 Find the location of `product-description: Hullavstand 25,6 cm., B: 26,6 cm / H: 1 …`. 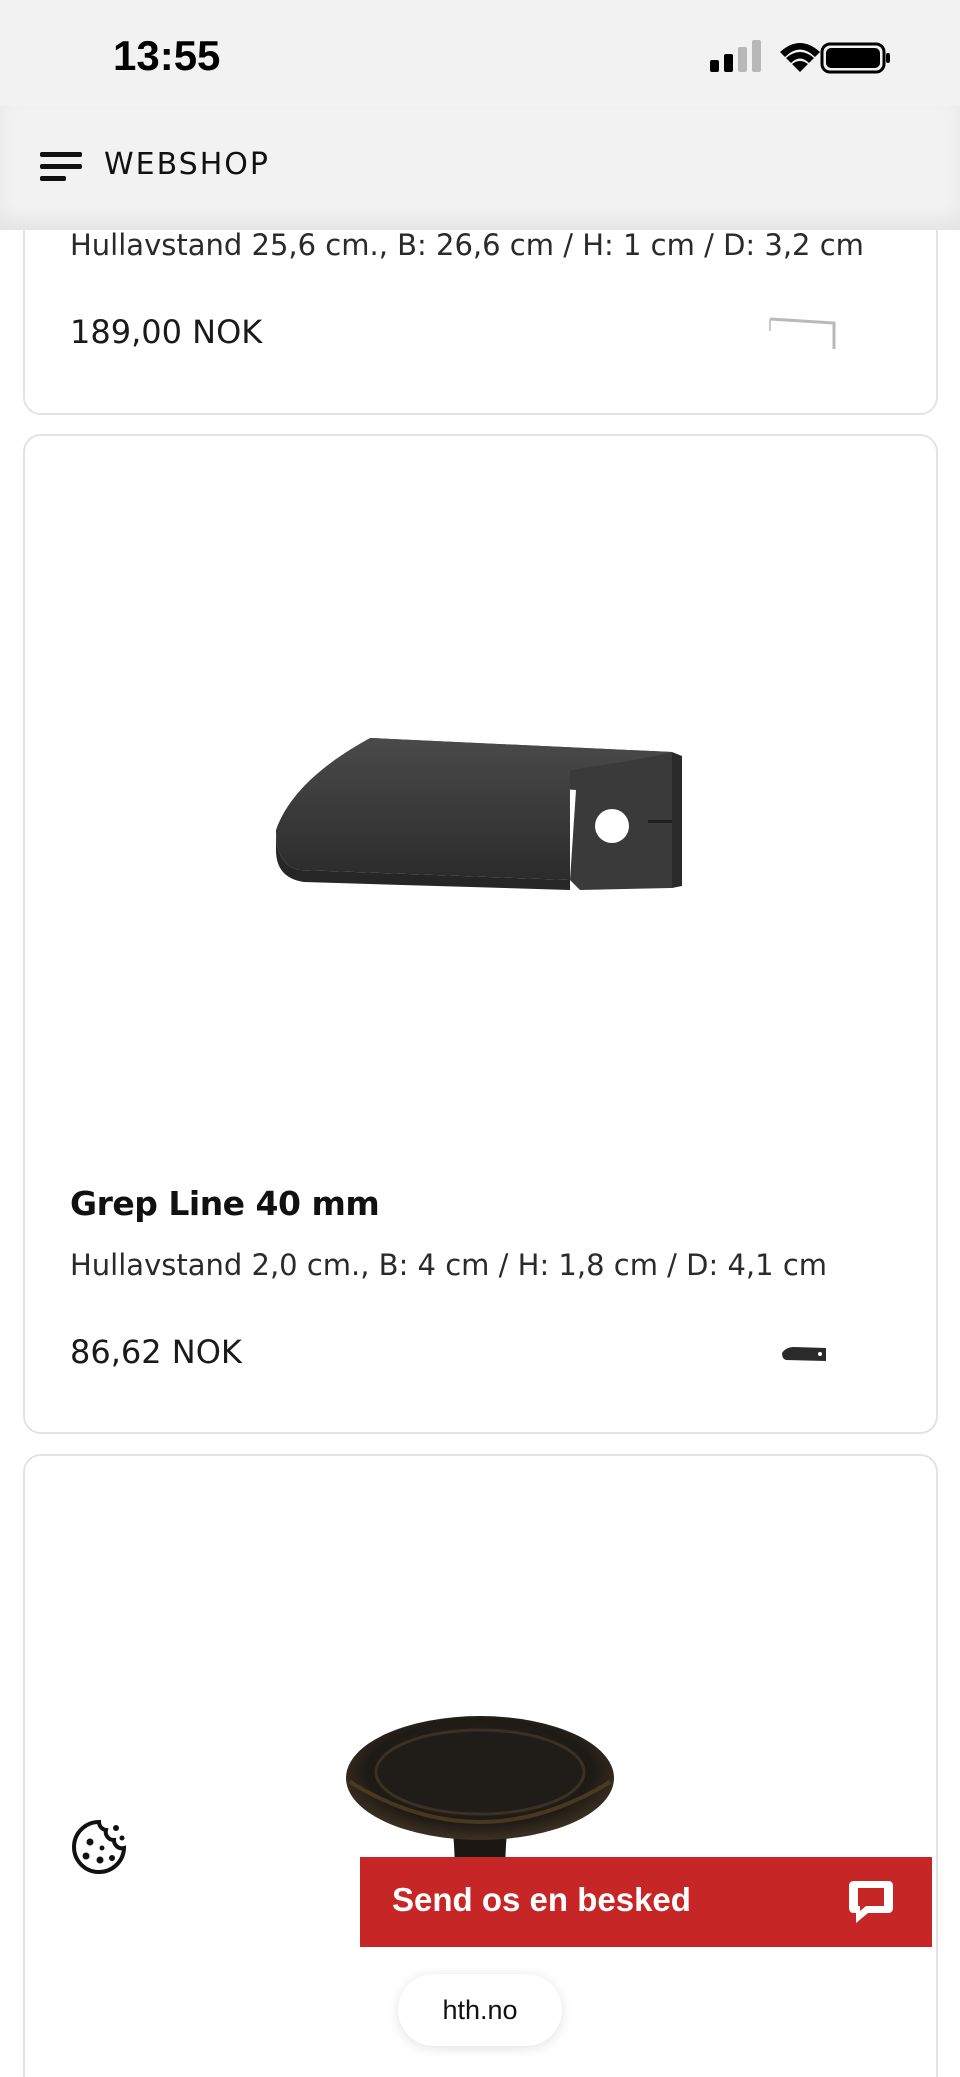

product-description: Hullavstand 25,6 cm., B: 26,6 cm / H: 1 … is located at coordinates (467, 245).